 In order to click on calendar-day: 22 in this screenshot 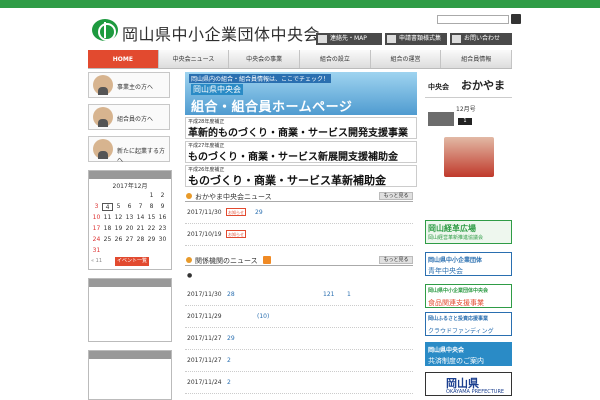, I will do `click(151, 229)`.